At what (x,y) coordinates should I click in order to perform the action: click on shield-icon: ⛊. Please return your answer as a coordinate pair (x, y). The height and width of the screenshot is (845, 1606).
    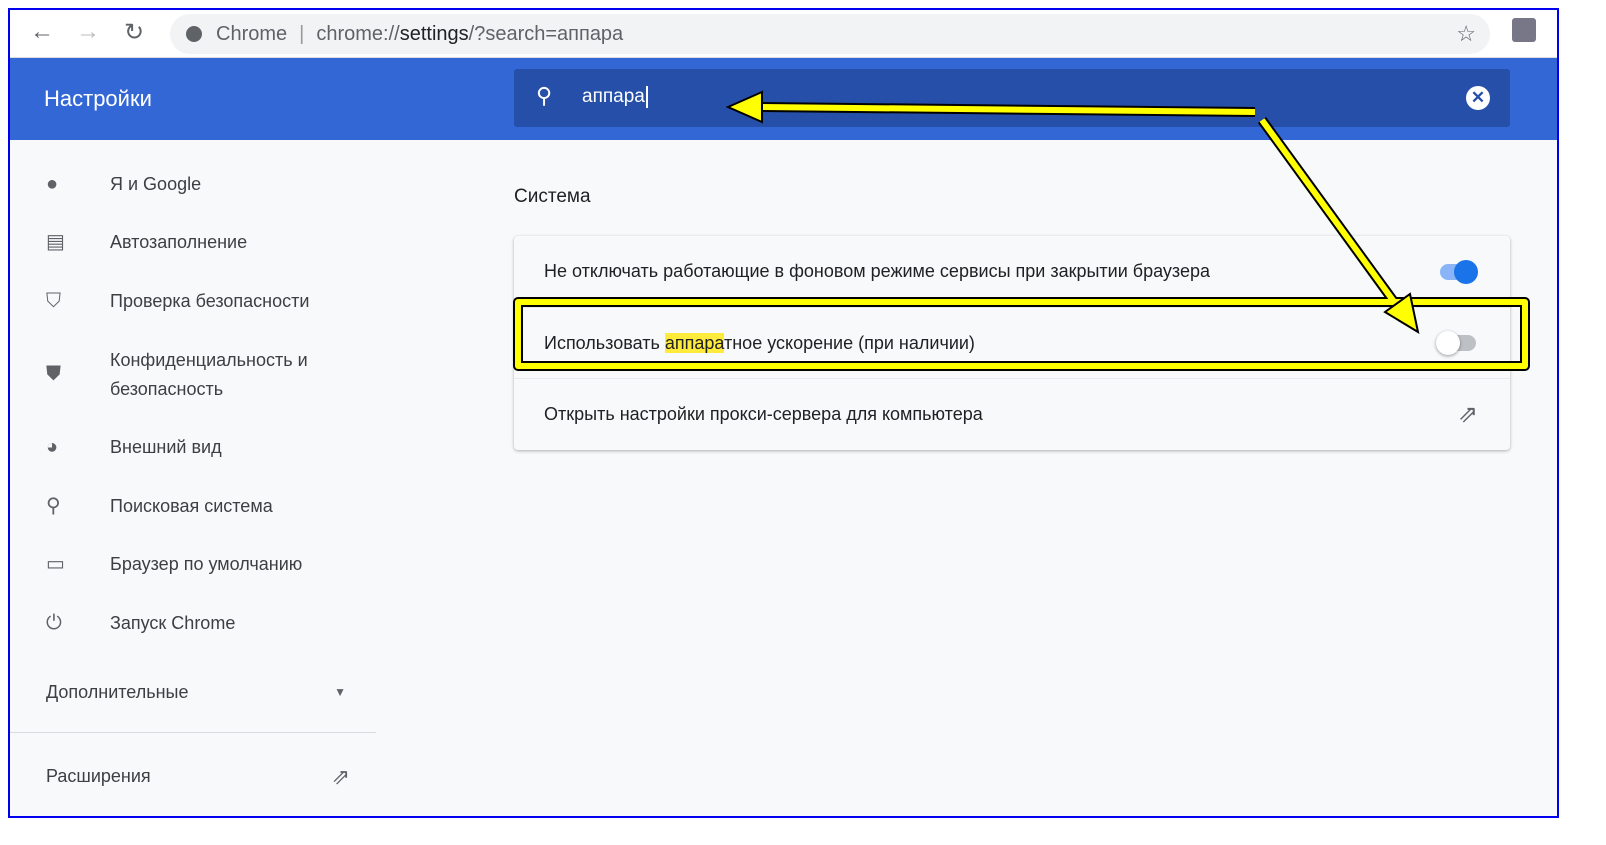
    Looking at the image, I should click on (53, 374).